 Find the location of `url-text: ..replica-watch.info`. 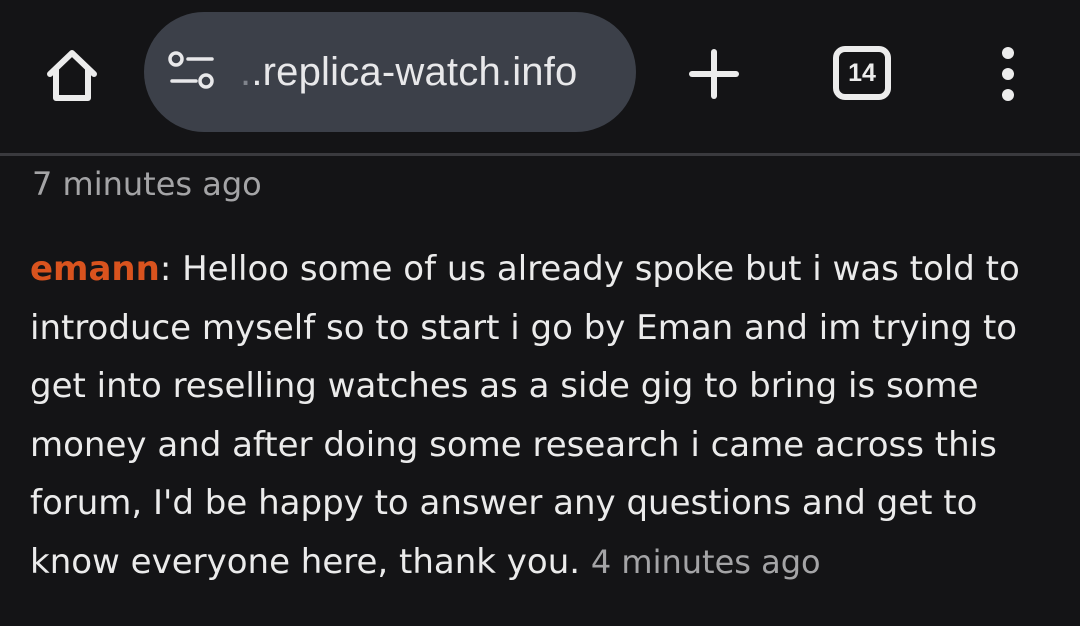

url-text: ..replica-watch.info is located at coordinates (409, 72).